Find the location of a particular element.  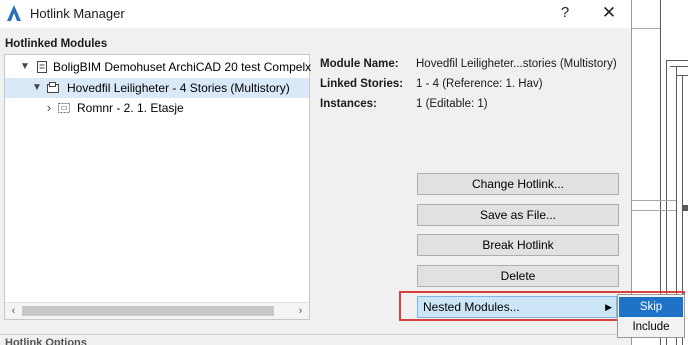

section-title: Hotlinked Modules is located at coordinates (56, 44).